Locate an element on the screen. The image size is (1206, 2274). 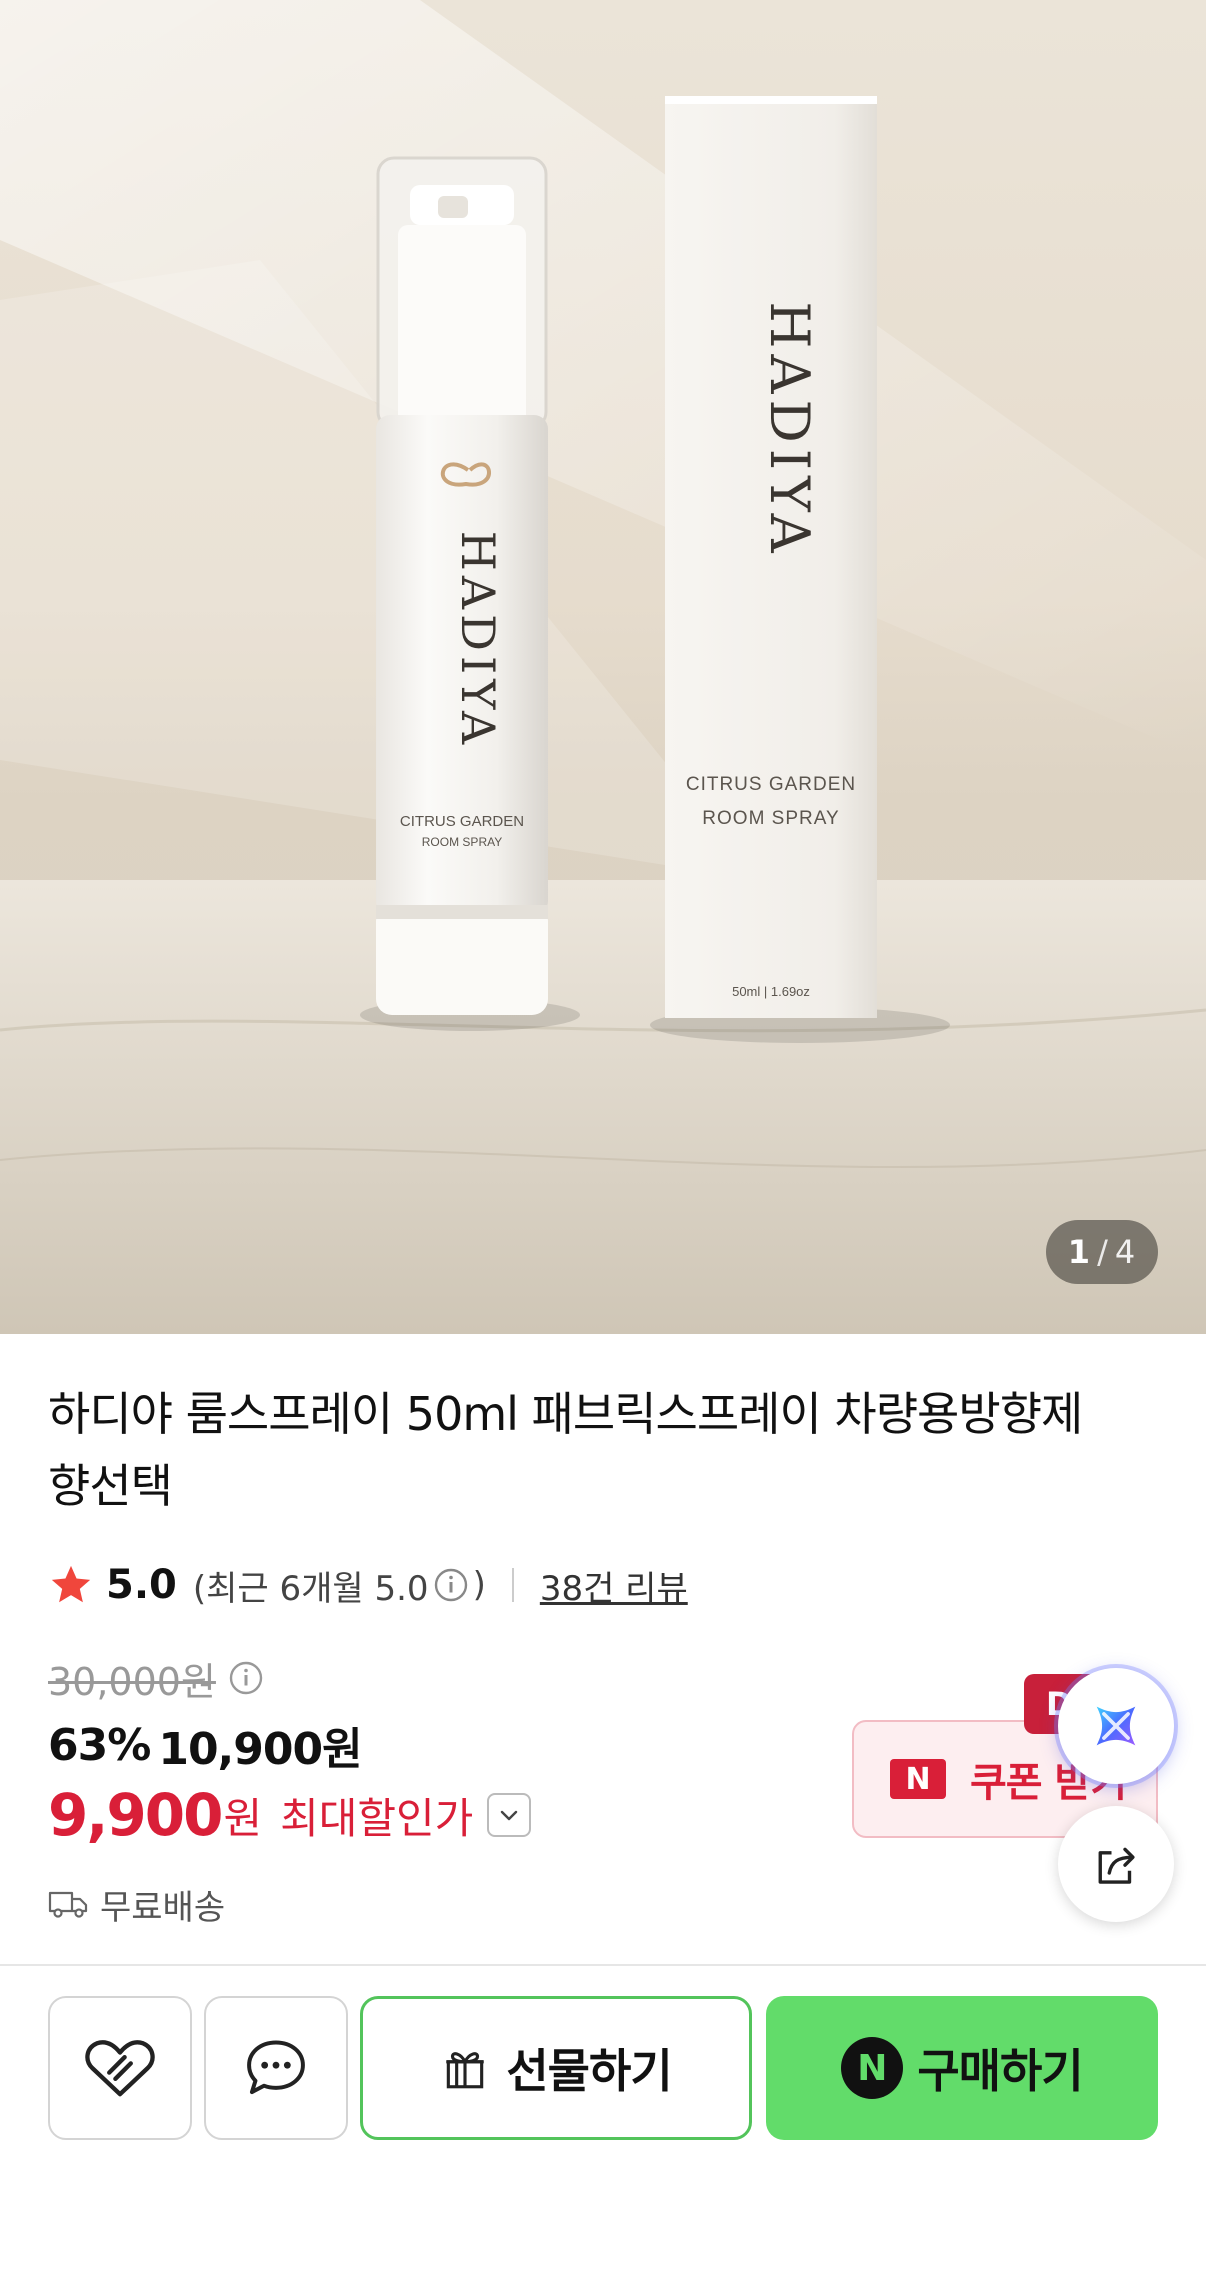
product-bottle: HADIYA CITRUS GARDEN ROOM SPRAY is located at coordinates (462, 585).